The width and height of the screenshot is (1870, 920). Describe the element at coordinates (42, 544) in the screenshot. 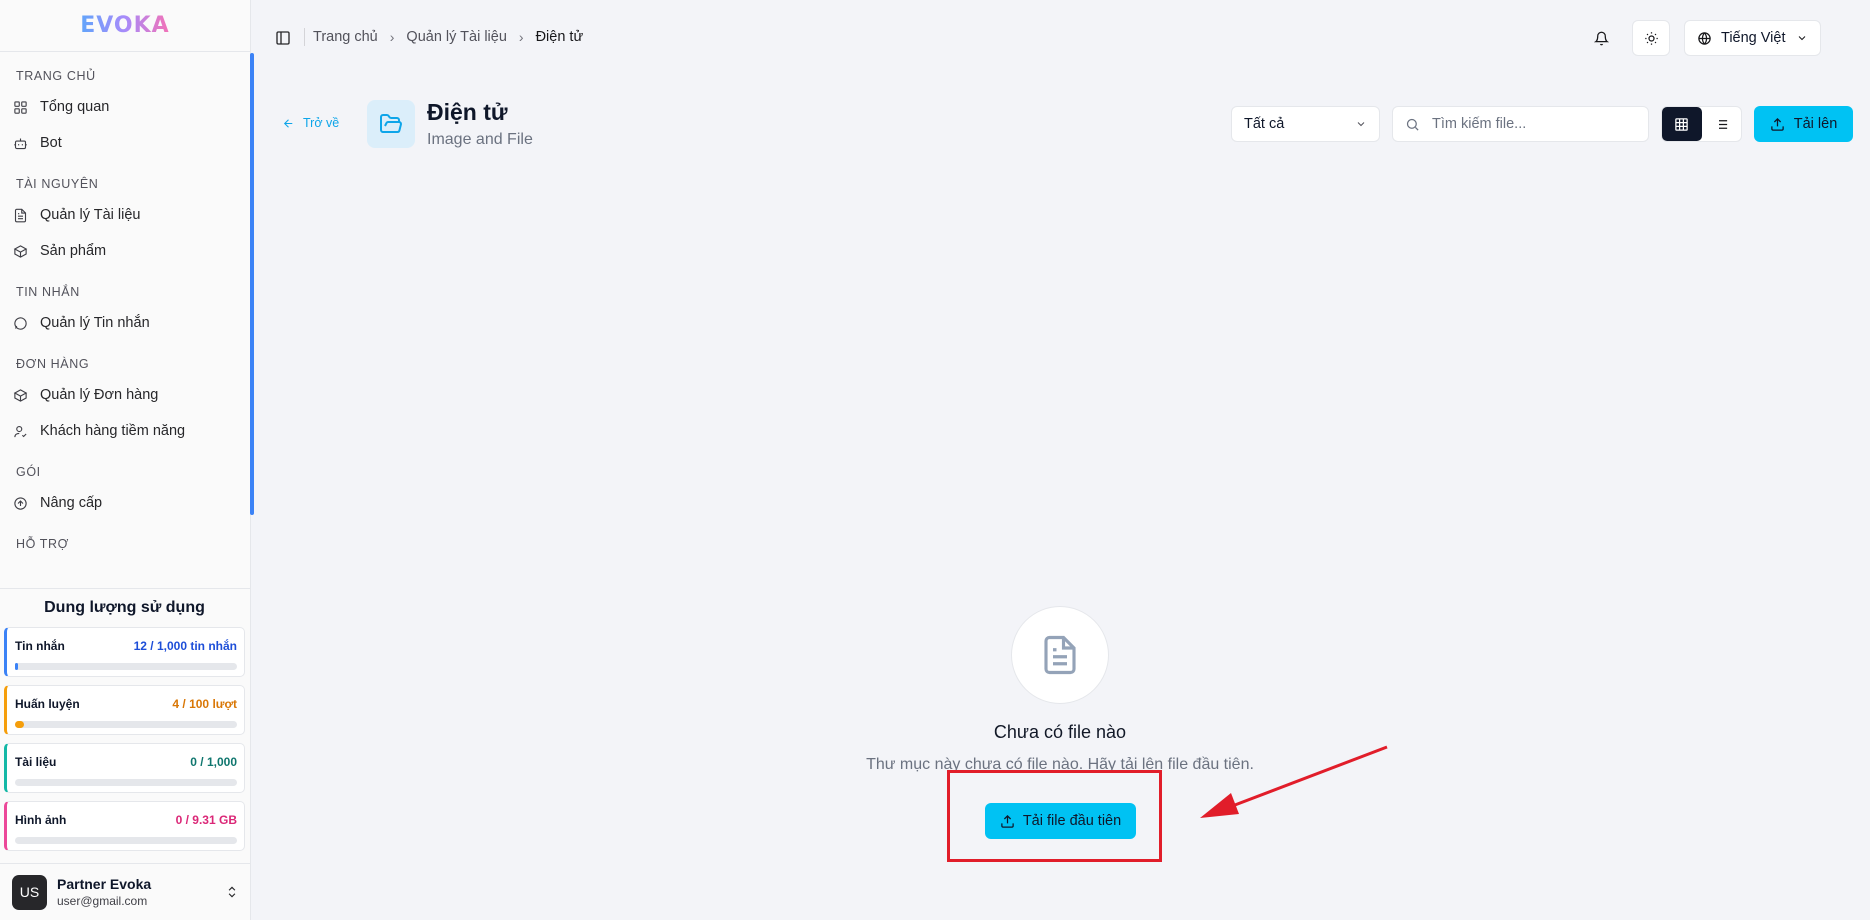

I see `section-label: HỖ TRỢ` at that location.